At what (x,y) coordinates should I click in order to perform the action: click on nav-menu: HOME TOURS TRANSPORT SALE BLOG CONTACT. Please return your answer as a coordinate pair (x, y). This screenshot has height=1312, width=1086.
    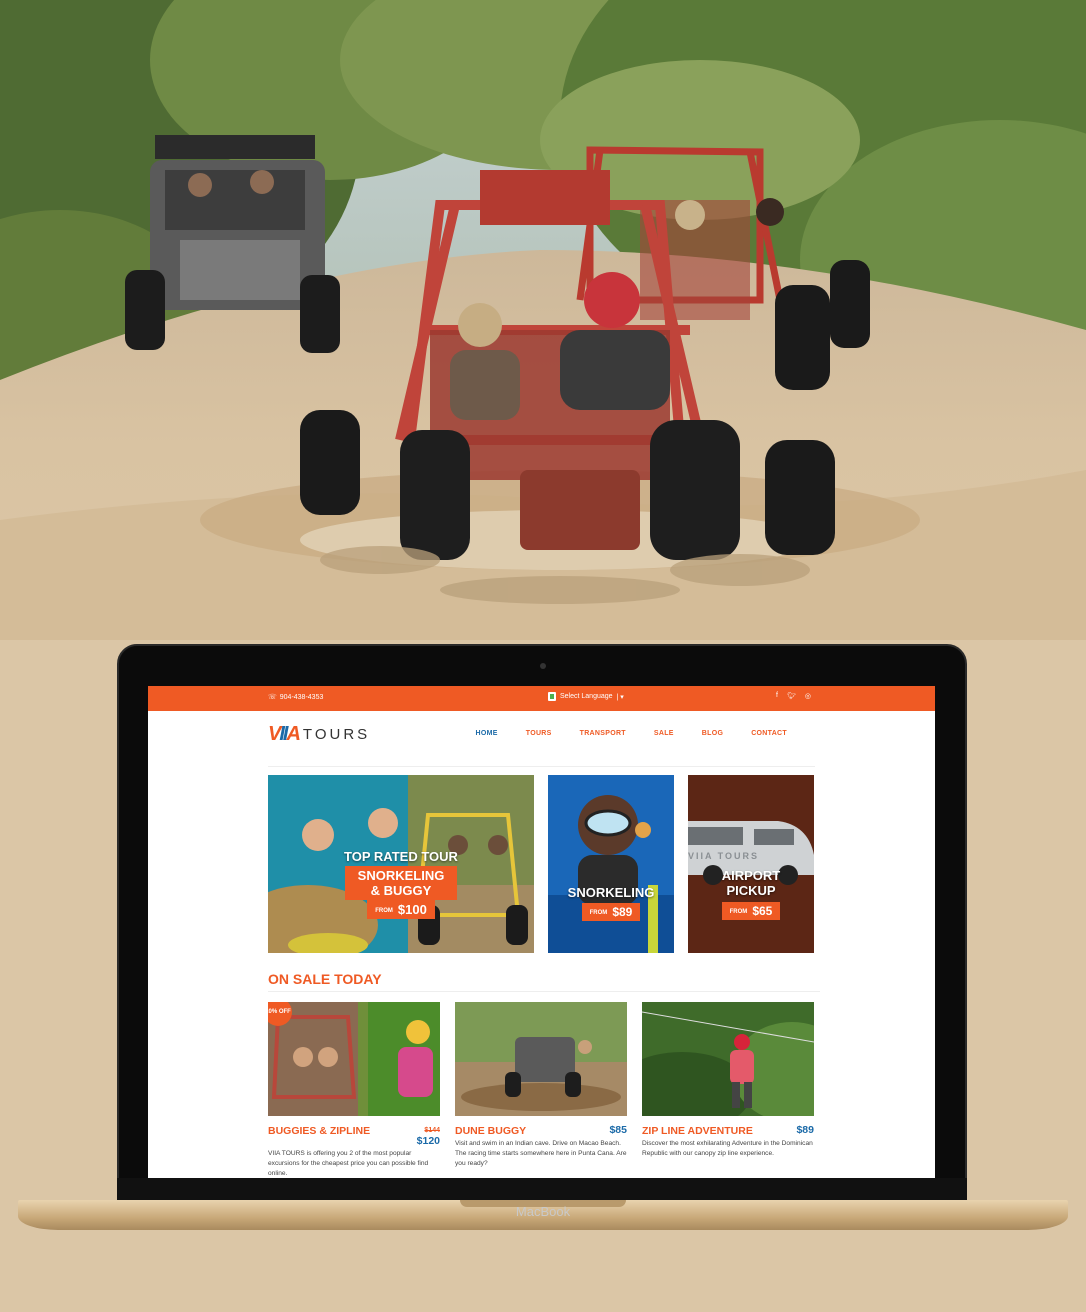
    Looking at the image, I should click on (631, 733).